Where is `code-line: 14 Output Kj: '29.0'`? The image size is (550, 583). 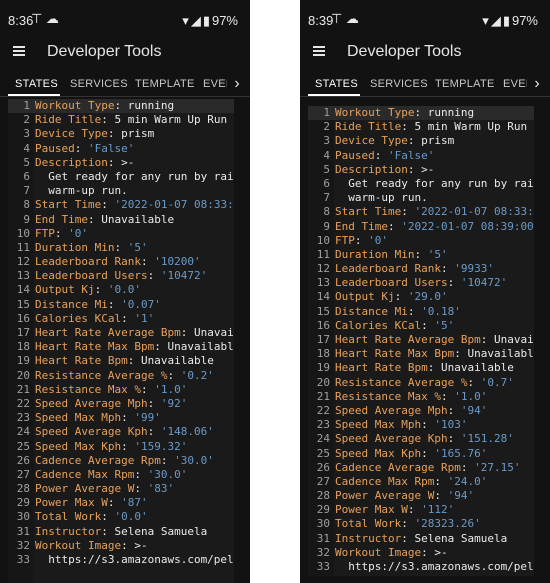
code-line: 14 Output Kj: '29.0' is located at coordinates (421, 297).